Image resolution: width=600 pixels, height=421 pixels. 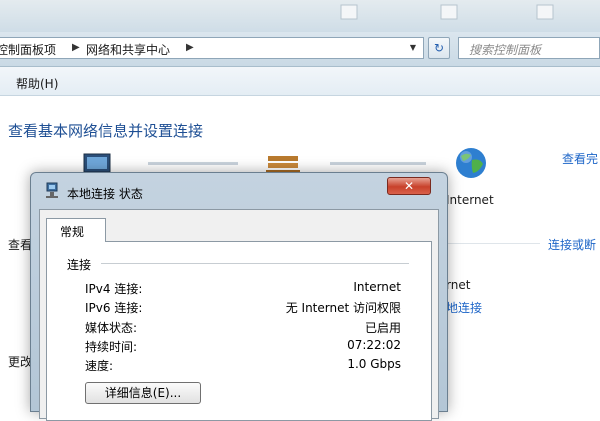 What do you see at coordinates (377, 287) in the screenshot?
I see `ipv4-value: Internet` at bounding box center [377, 287].